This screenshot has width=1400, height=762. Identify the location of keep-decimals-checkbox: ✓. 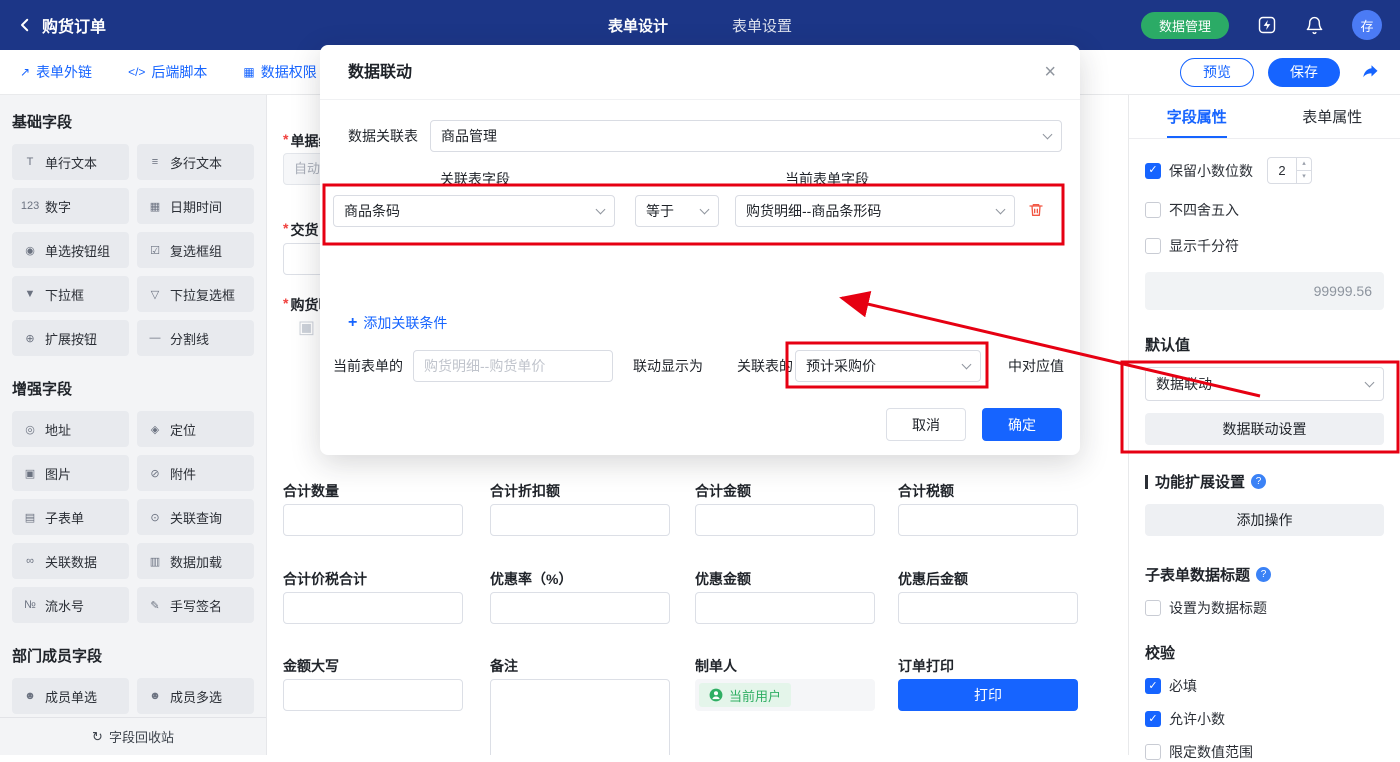
(1153, 171).